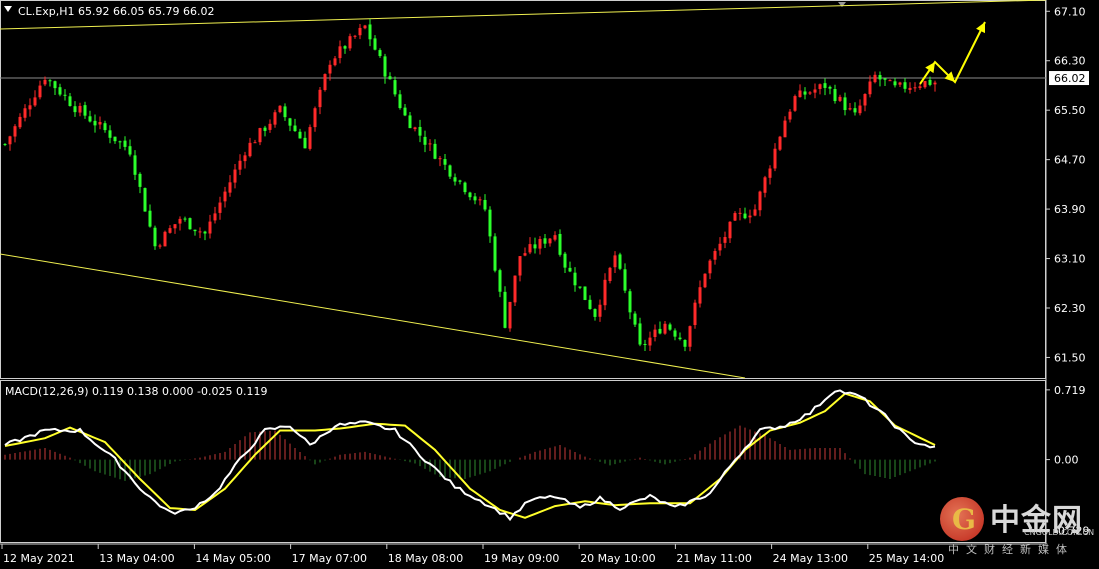 The height and width of the screenshot is (569, 1099). I want to click on symbol-info: CL.Exp,H1 65.92 66.05 65.79 66.02, so click(116, 11).